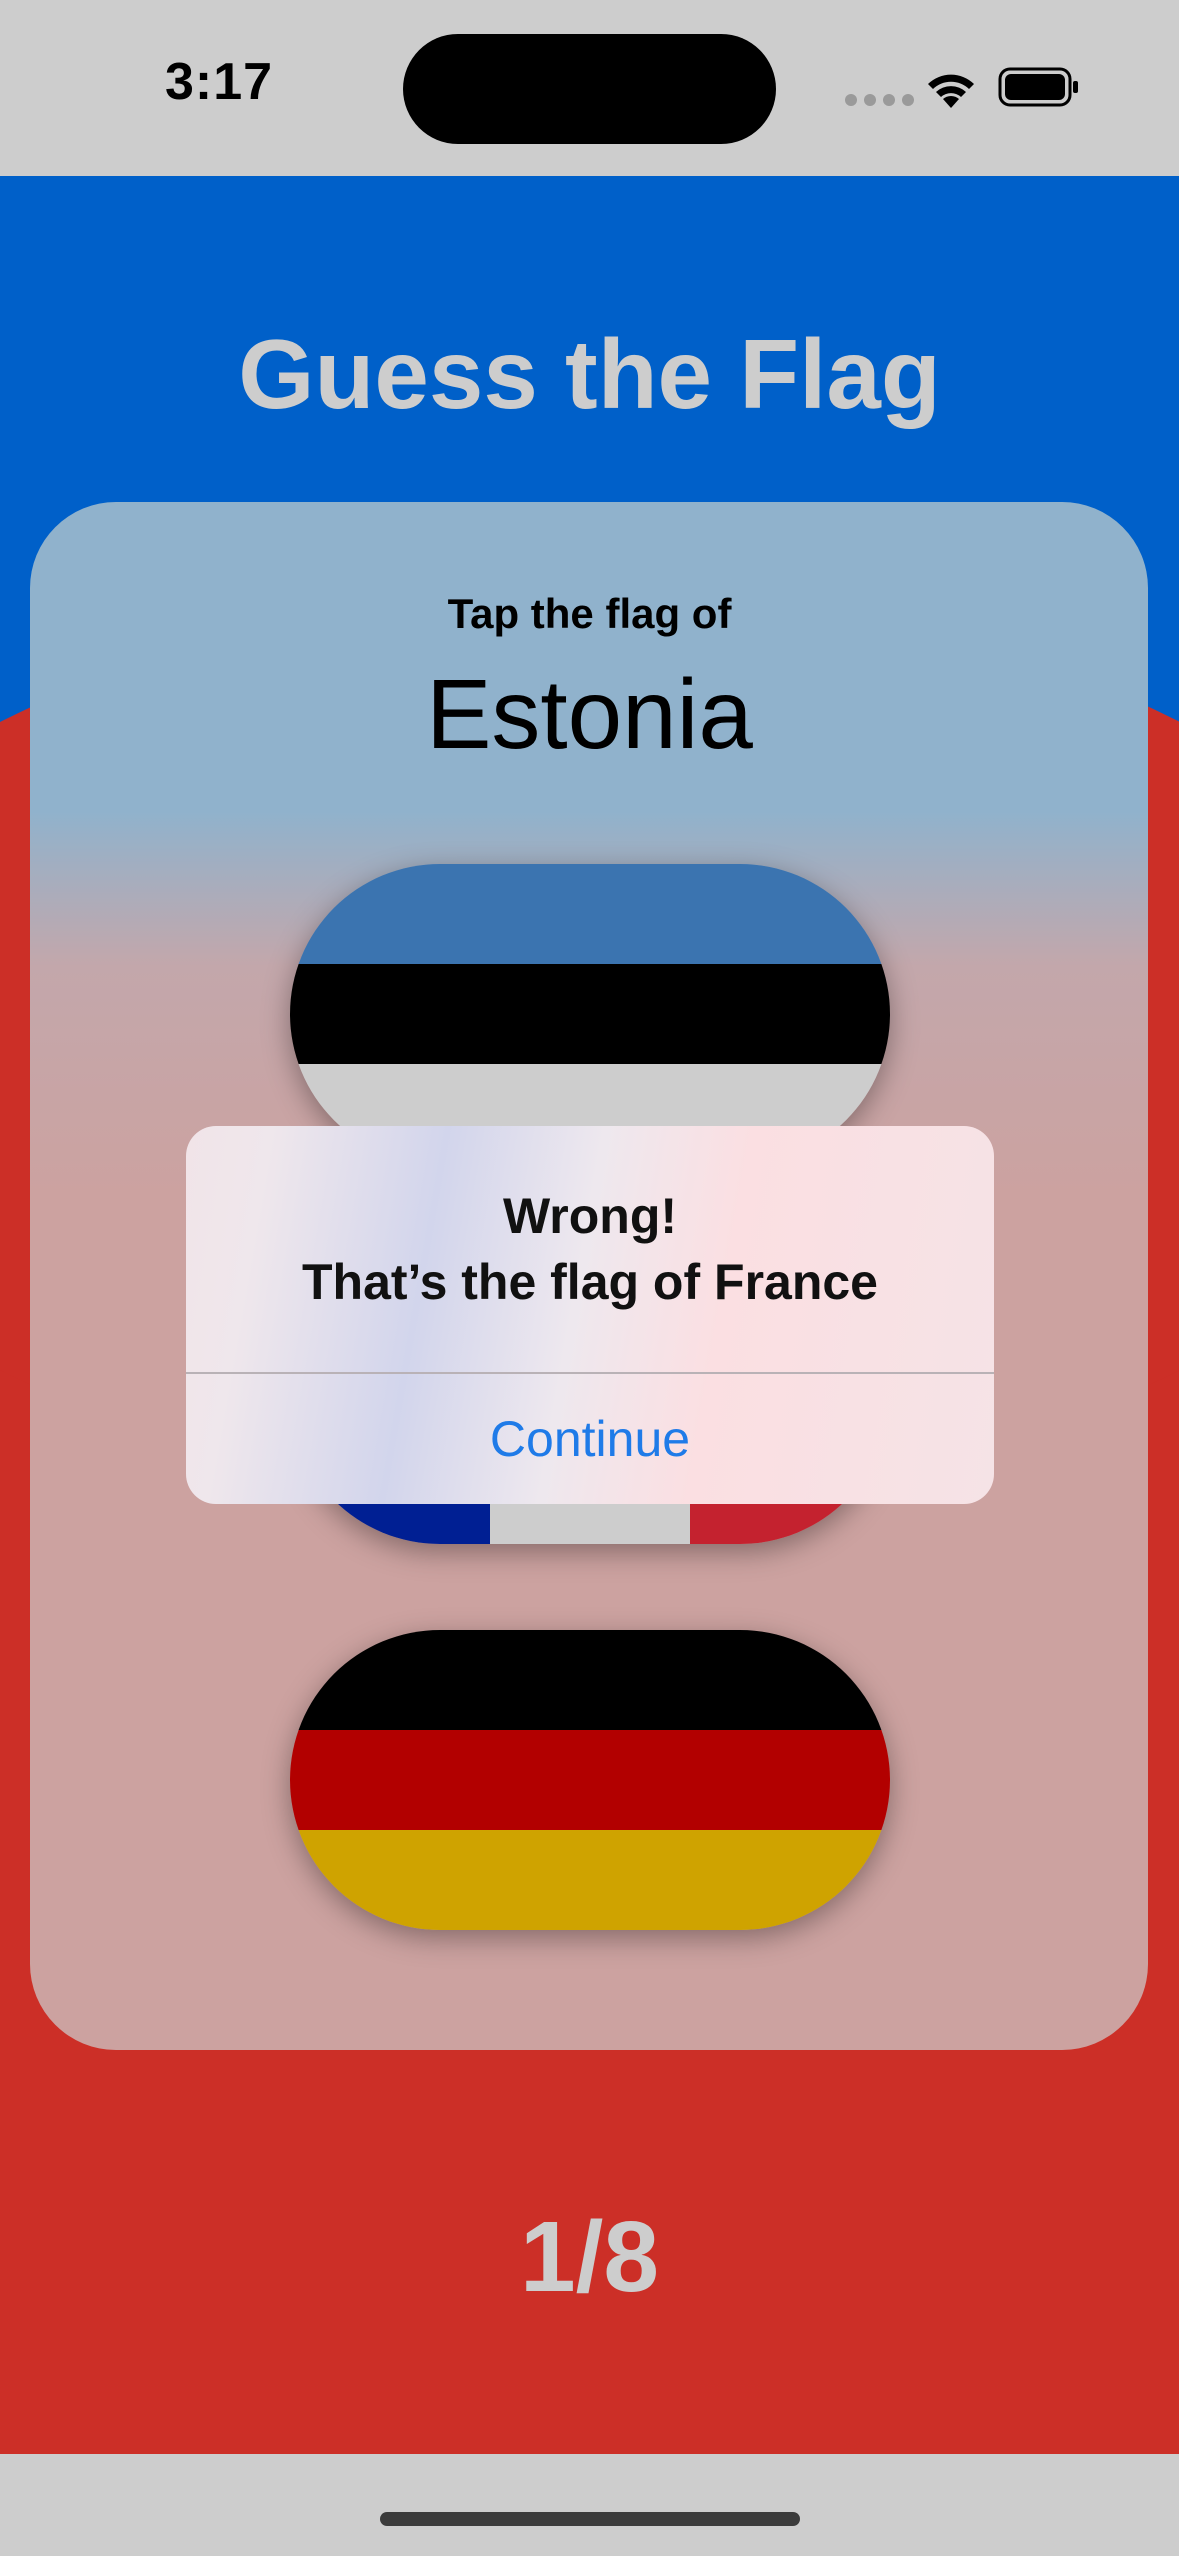 The width and height of the screenshot is (1179, 2556). Describe the element at coordinates (1038, 87) in the screenshot. I see `battery-icon` at that location.